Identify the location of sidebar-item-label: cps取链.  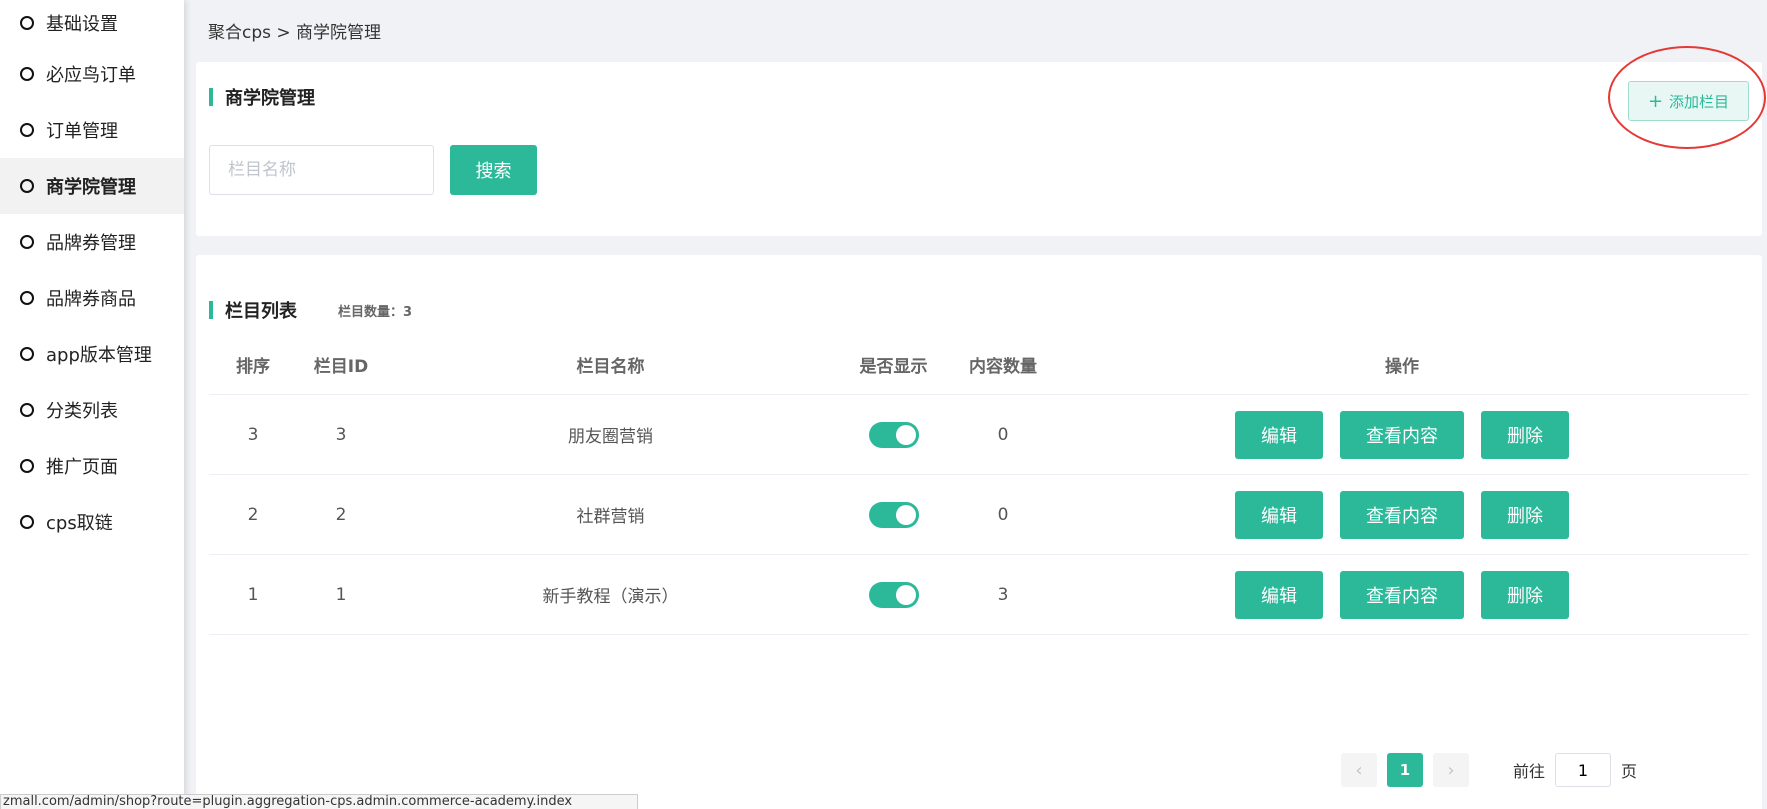
(79, 523).